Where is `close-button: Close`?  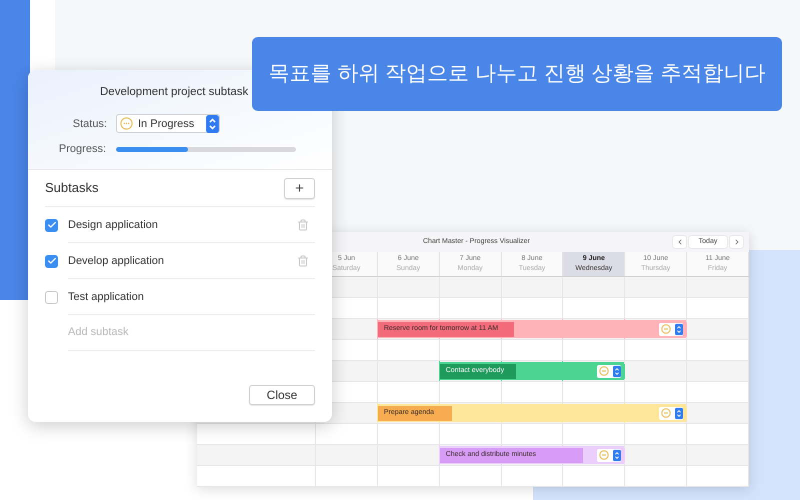 close-button: Close is located at coordinates (282, 395).